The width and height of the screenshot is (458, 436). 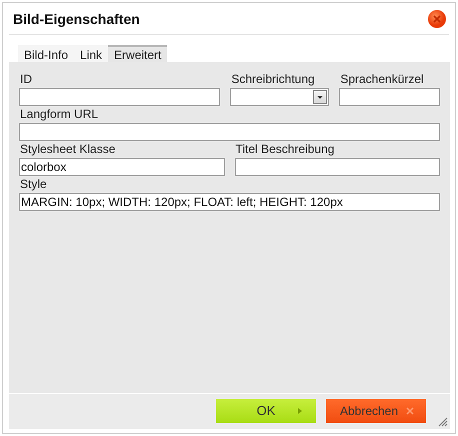 I want to click on tab: Bild-Info, so click(x=46, y=53).